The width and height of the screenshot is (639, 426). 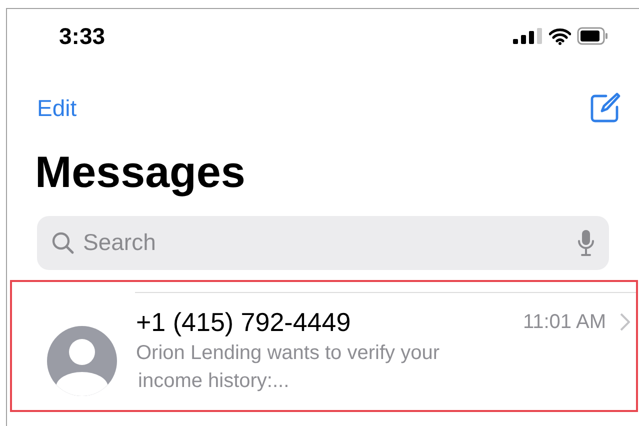 What do you see at coordinates (625, 321) in the screenshot?
I see `chevron-icon` at bounding box center [625, 321].